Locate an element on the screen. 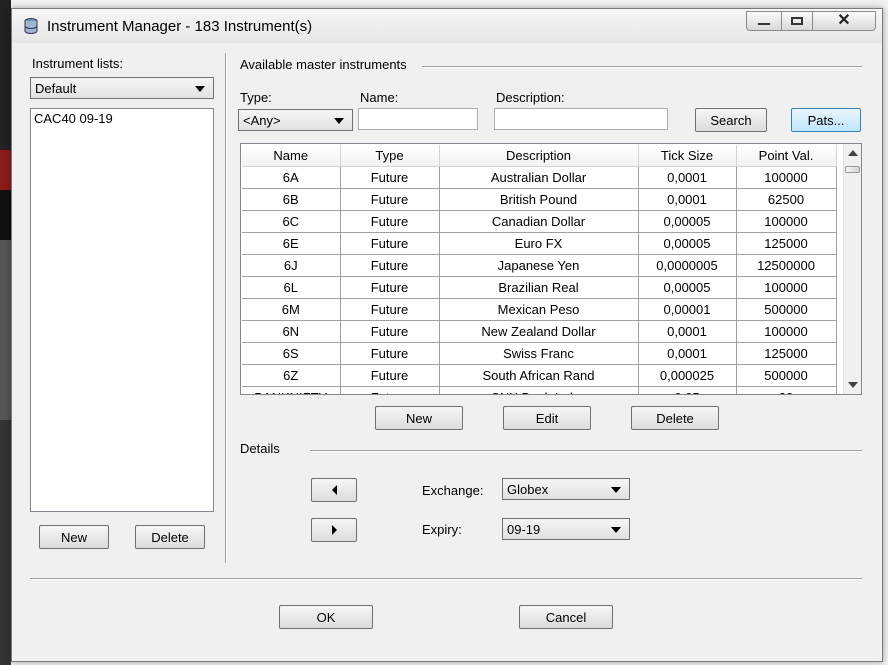 This screenshot has height=665, width=888. cell-description: New Zealand Dollar is located at coordinates (539, 331).